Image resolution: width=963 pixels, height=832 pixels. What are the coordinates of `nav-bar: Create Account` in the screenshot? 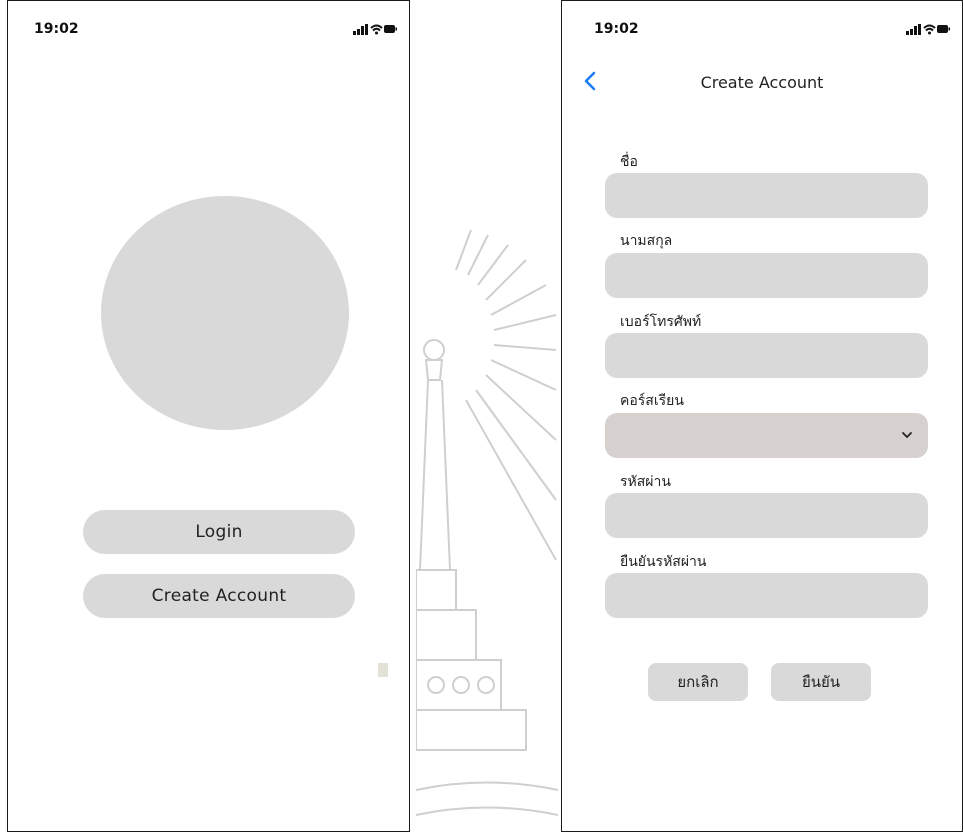 It's located at (762, 81).